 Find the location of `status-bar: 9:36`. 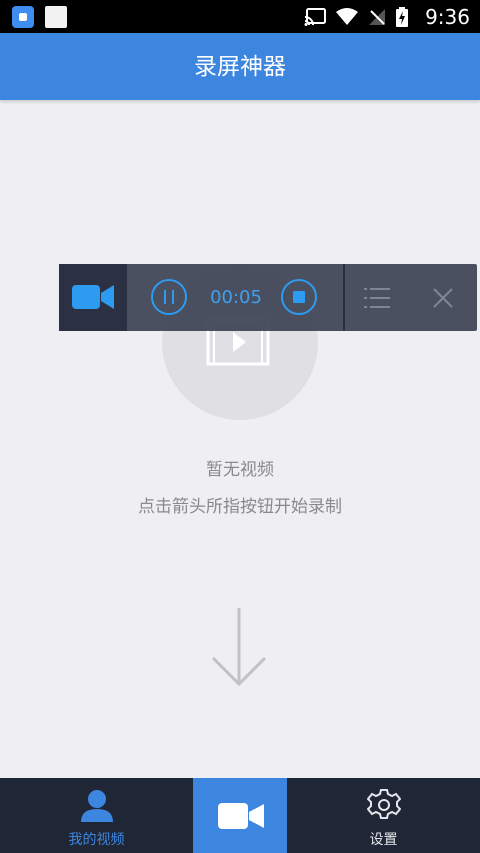

status-bar: 9:36 is located at coordinates (240, 16).